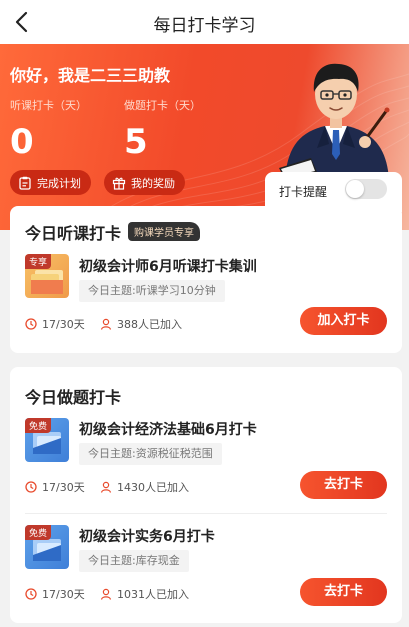 The image size is (409, 627). What do you see at coordinates (25, 183) in the screenshot?
I see `clipboard-icon` at bounding box center [25, 183].